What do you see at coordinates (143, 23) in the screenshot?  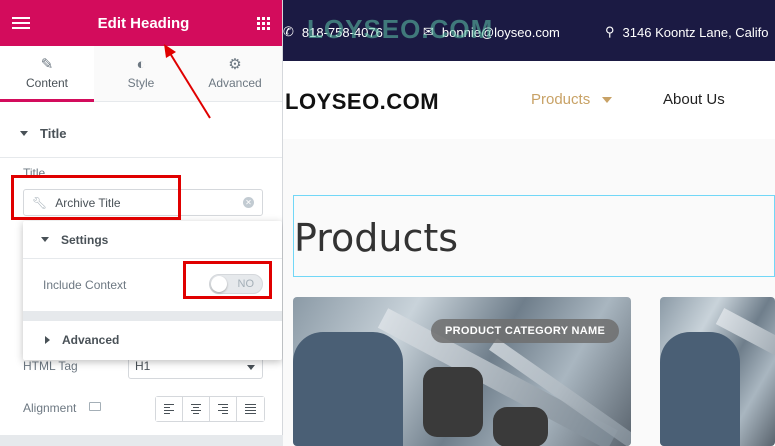 I see `panel-title: Edit Heading` at bounding box center [143, 23].